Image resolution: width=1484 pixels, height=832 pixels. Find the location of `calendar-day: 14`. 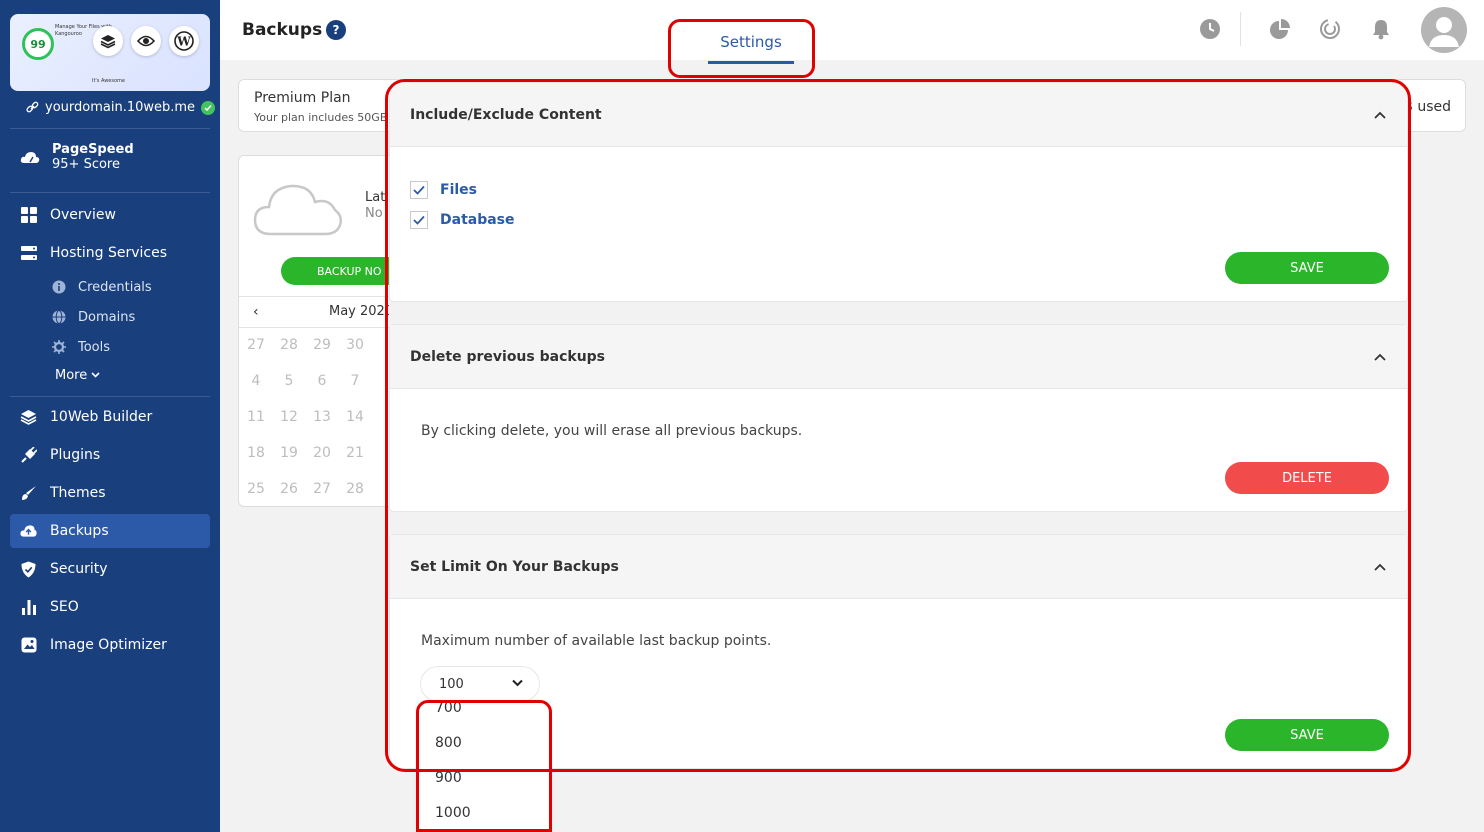

calendar-day: 14 is located at coordinates (355, 417).